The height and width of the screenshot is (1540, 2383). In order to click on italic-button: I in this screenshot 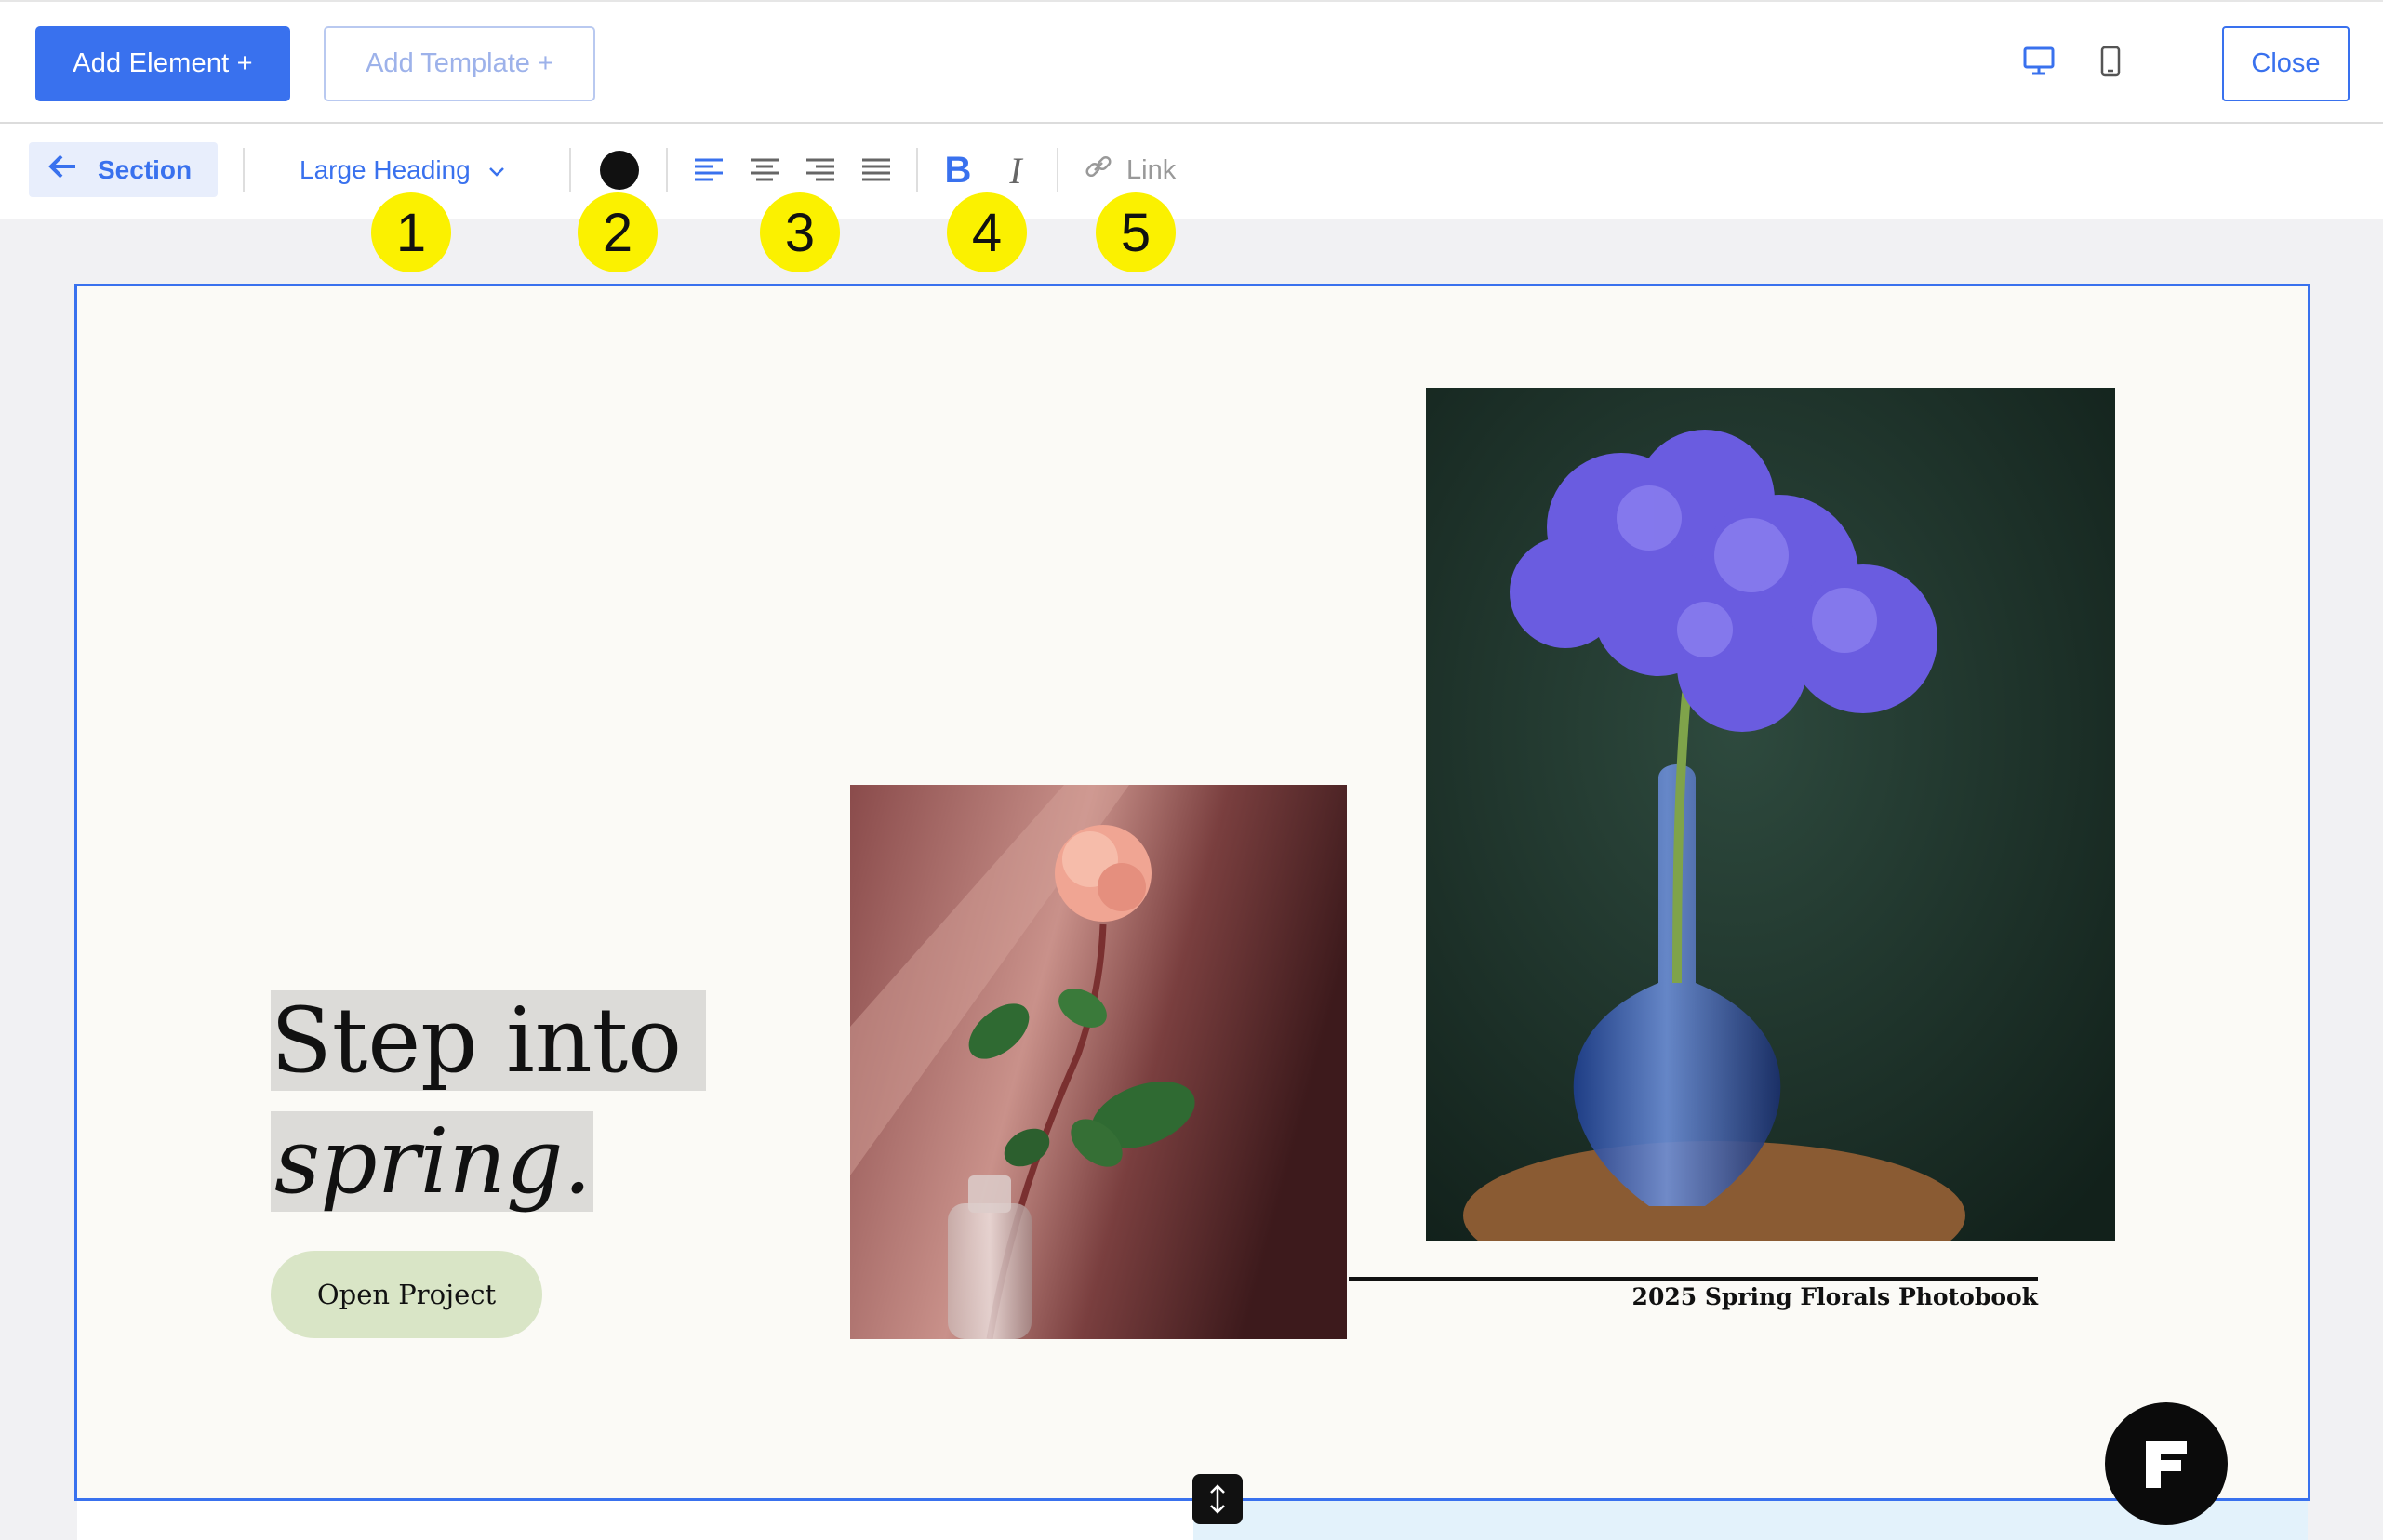, I will do `click(1016, 171)`.